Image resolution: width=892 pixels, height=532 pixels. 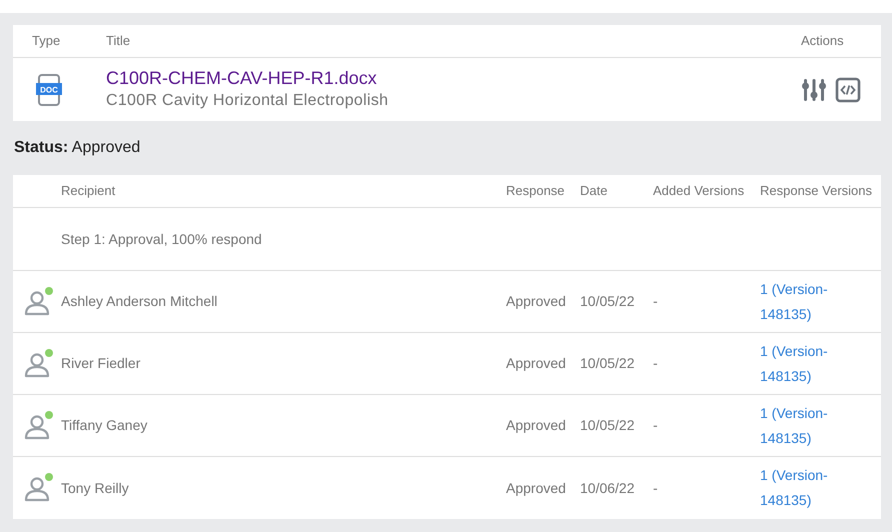 I want to click on code-icon, so click(x=848, y=89).